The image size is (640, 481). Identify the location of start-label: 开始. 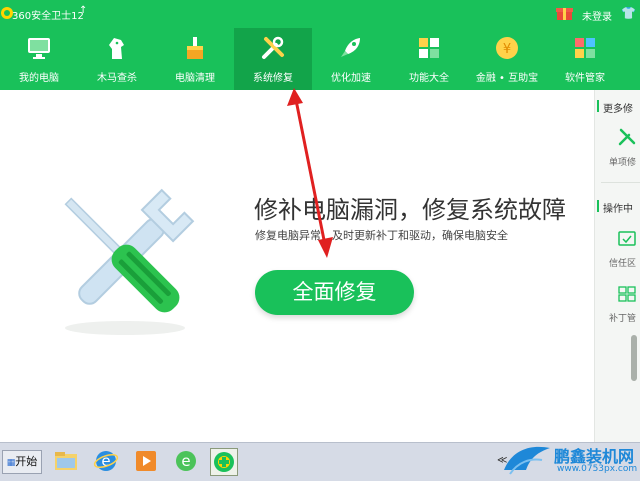
(26, 461).